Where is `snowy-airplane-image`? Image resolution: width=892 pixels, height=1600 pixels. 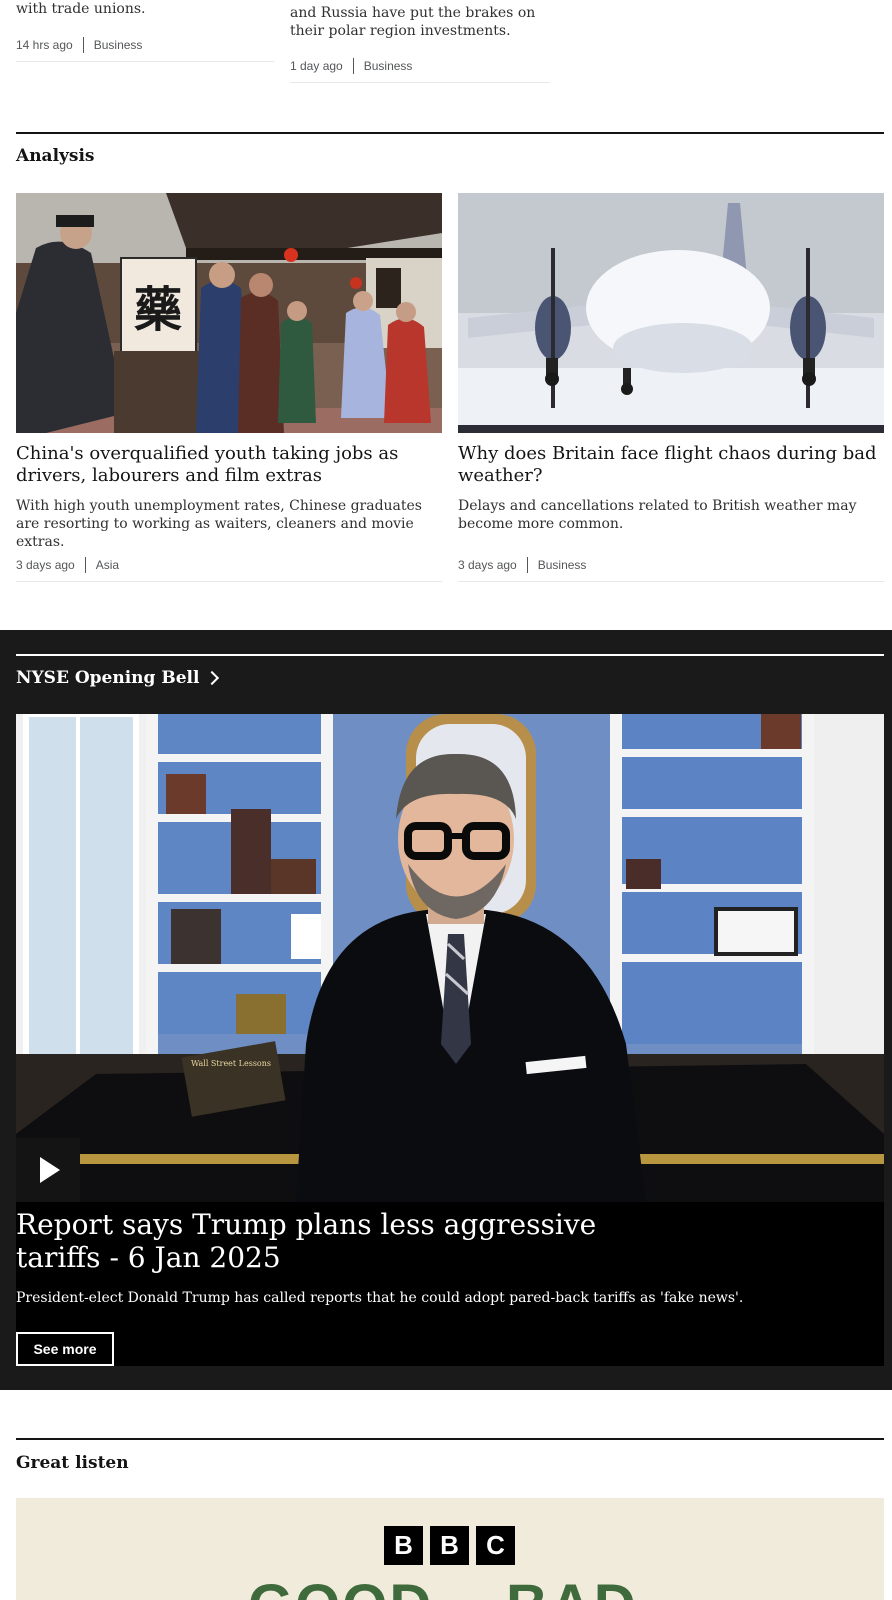 snowy-airplane-image is located at coordinates (671, 313).